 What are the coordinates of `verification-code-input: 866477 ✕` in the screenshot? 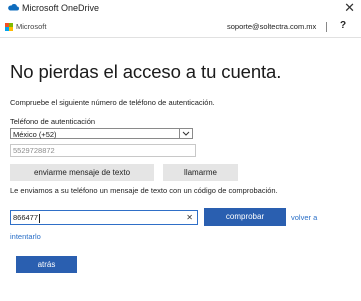 It's located at (104, 217).